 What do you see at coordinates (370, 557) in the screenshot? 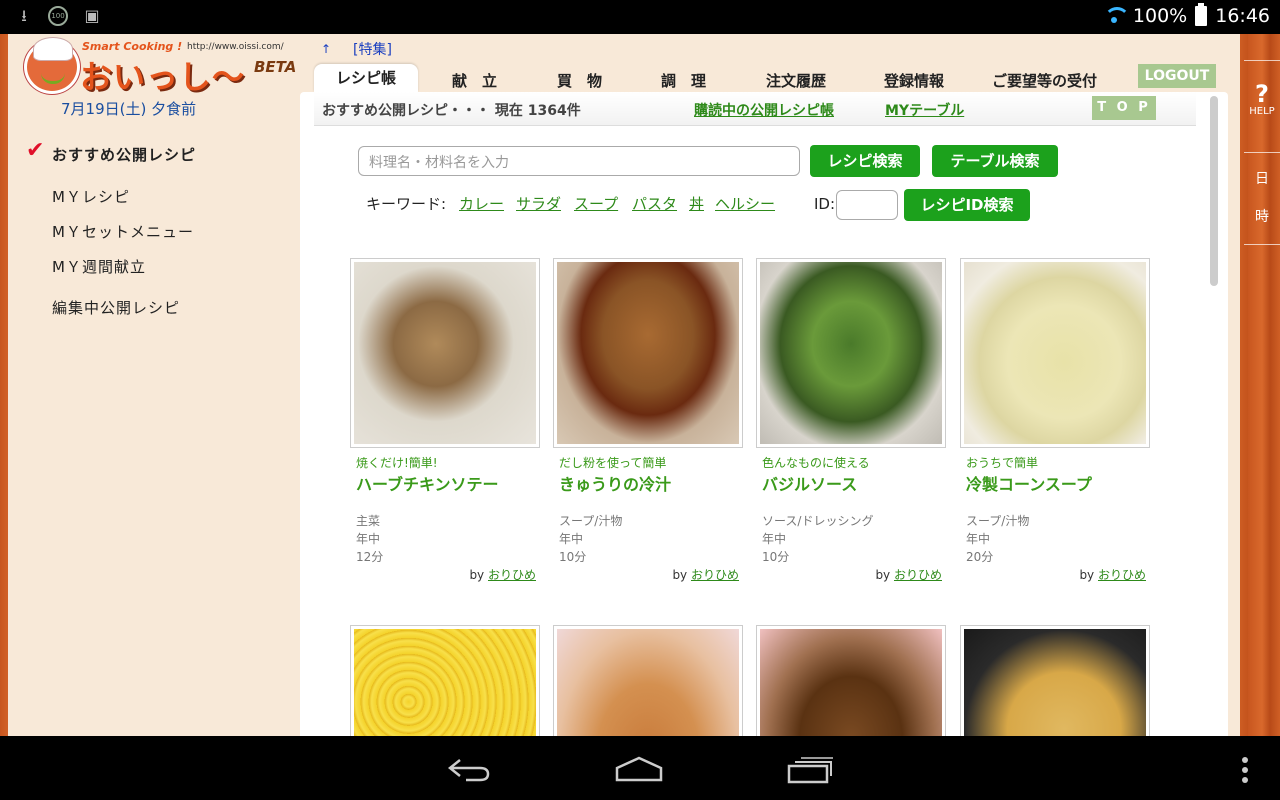
I see `recipe-time: 12分` at bounding box center [370, 557].